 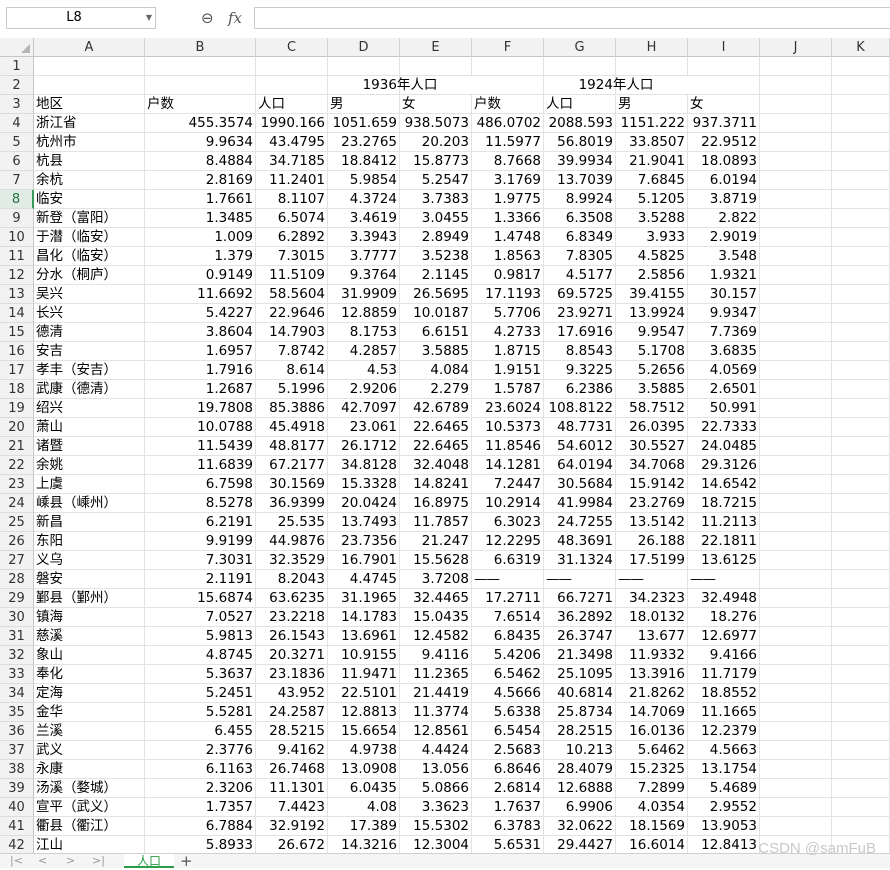 I want to click on cell: 4.53, so click(x=364, y=370).